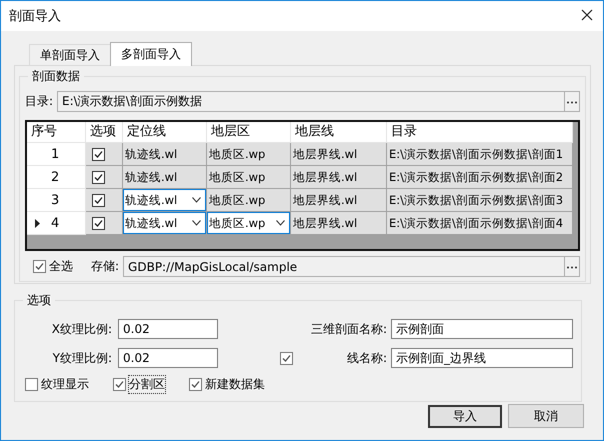  What do you see at coordinates (165, 132) in the screenshot?
I see `column-header: 定位线` at bounding box center [165, 132].